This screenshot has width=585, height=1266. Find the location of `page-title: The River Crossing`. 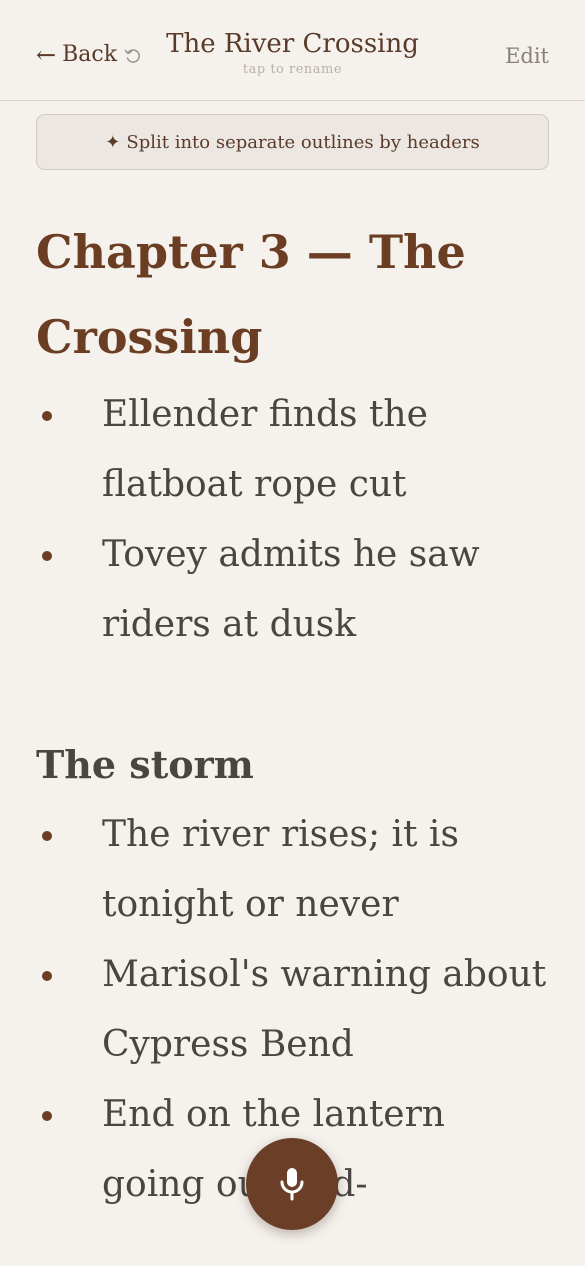

page-title: The River Crossing is located at coordinates (292, 44).